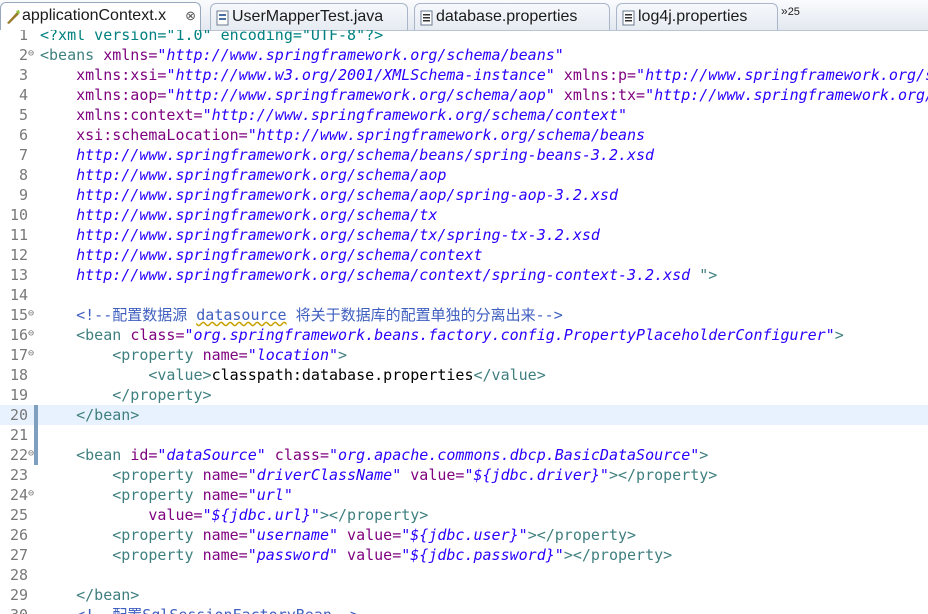  I want to click on code-token: ></property>, so click(663, 475).